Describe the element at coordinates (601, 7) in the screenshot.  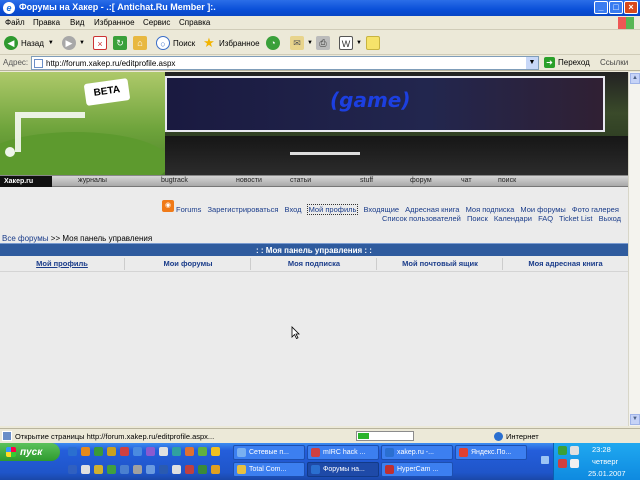
I see `minimize-button: _` at that location.